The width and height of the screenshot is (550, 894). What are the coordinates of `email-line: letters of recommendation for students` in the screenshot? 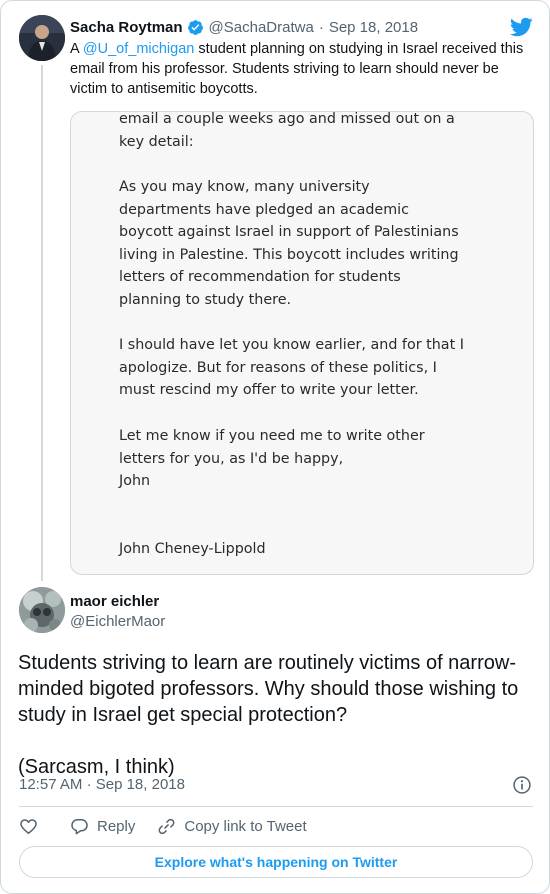 It's located at (260, 277).